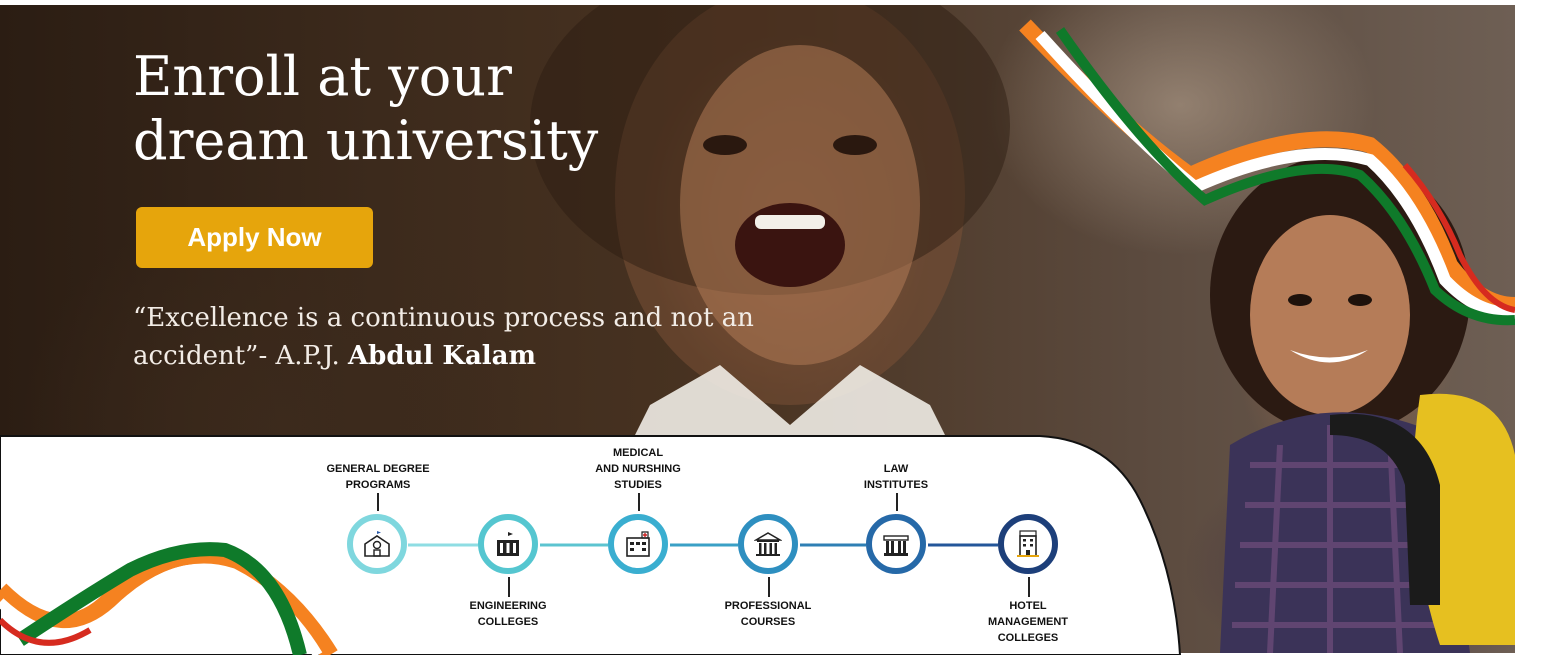 Image resolution: width=1553 pixels, height=655 pixels. What do you see at coordinates (508, 544) in the screenshot?
I see `engineering-college-icon` at bounding box center [508, 544].